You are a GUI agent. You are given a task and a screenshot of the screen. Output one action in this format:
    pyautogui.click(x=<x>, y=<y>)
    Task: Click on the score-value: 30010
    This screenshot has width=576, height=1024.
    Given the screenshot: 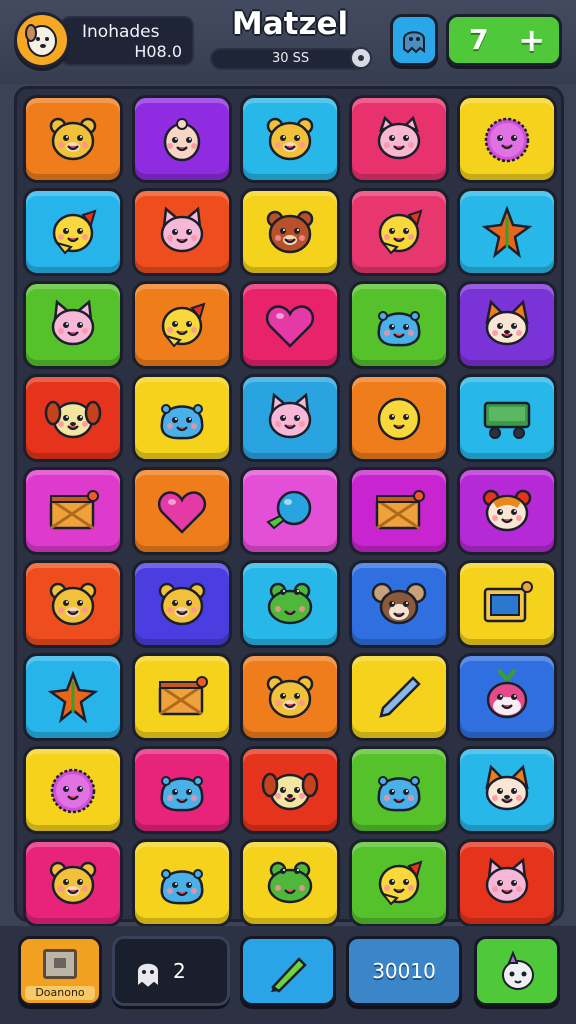 What is the action you would take?
    pyautogui.click(x=404, y=971)
    